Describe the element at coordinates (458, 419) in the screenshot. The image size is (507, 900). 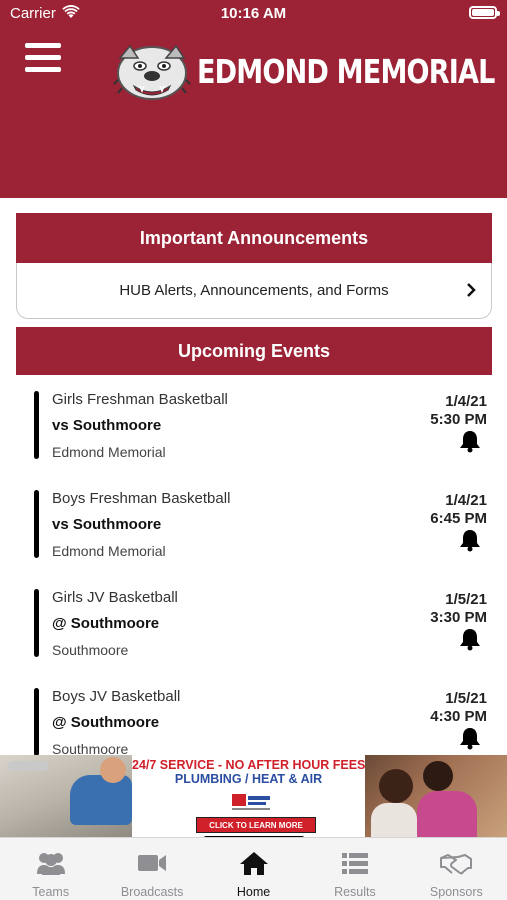
I see `event-time: 5:30 PM` at that location.